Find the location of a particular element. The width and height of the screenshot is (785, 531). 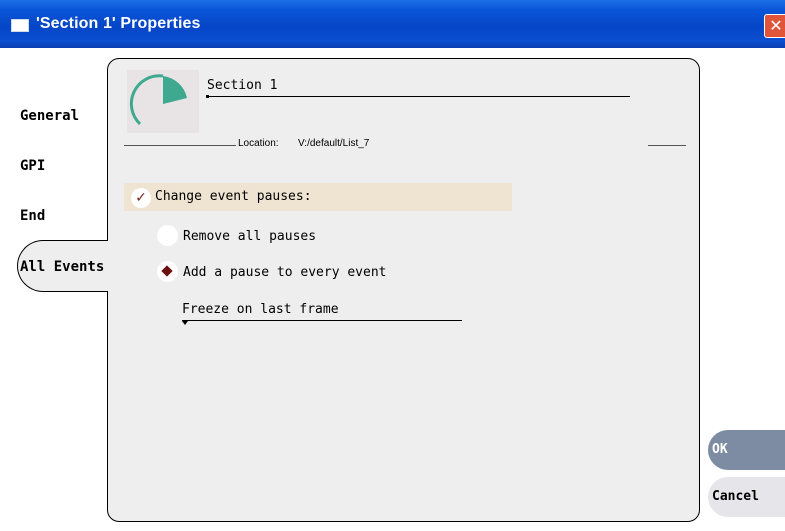

change-event-pauses-label: Change event pauses: is located at coordinates (233, 196).